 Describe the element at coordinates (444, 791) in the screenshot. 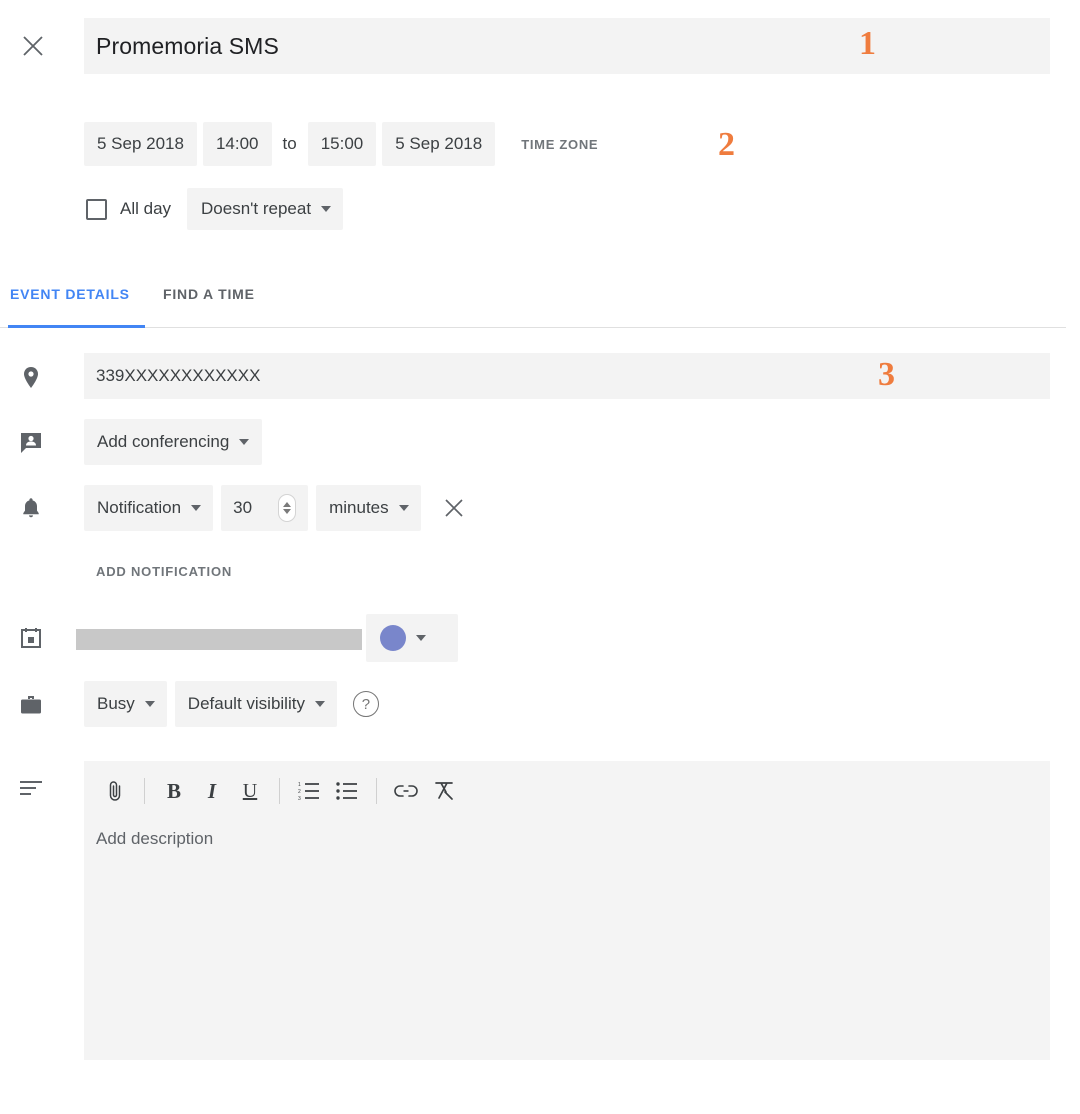

I see `clear-formatting-icon` at that location.